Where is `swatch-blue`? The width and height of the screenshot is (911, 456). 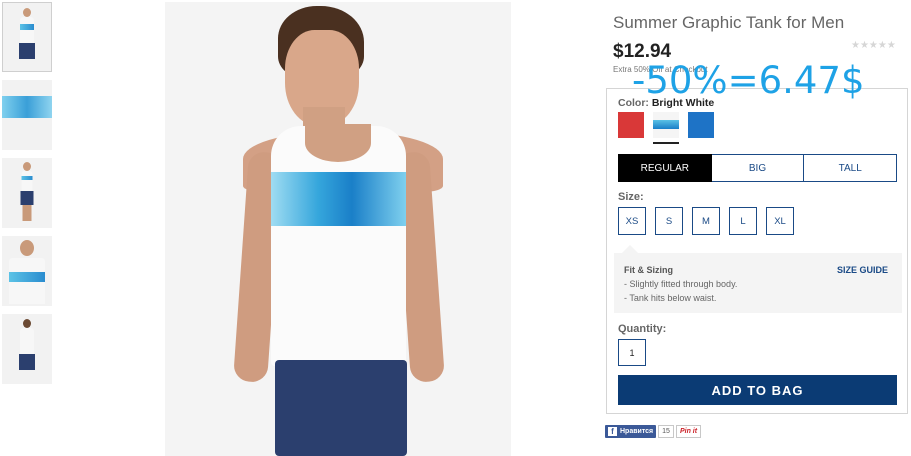 swatch-blue is located at coordinates (701, 125).